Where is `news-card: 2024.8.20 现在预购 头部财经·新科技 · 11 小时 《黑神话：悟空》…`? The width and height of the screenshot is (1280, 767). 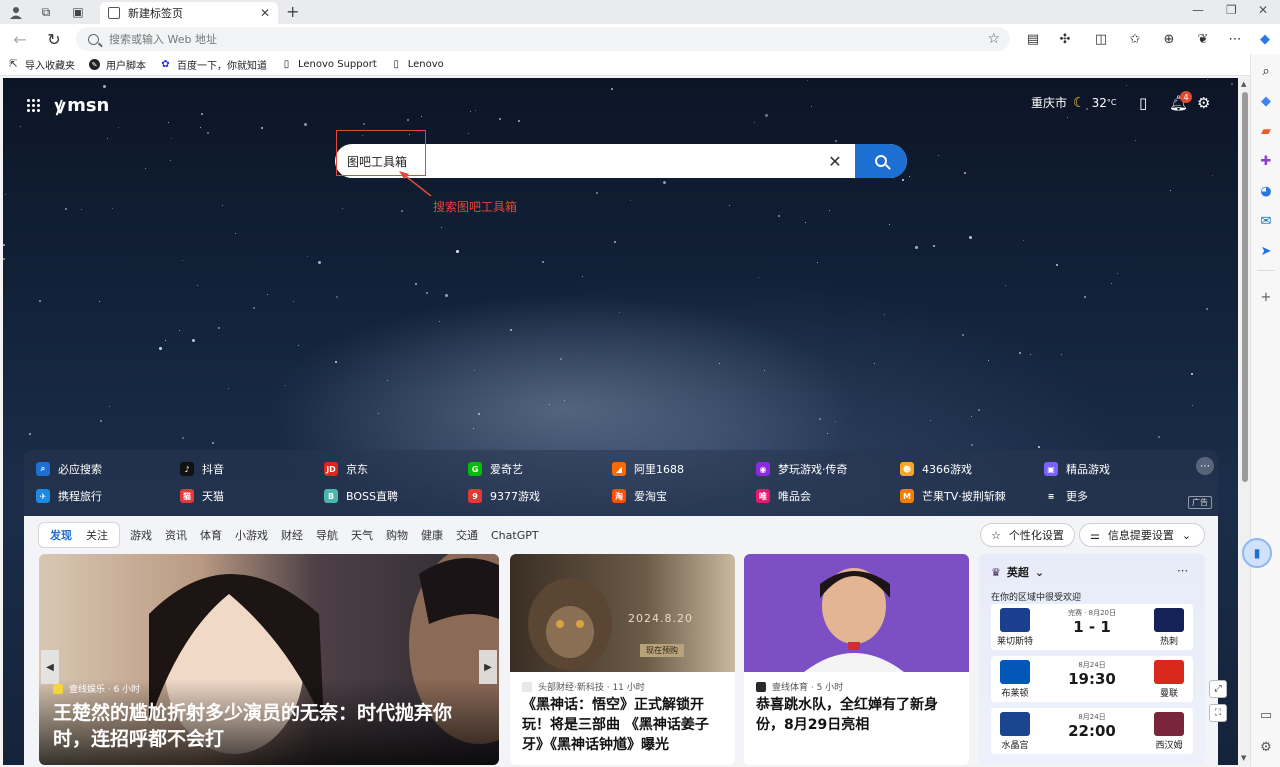
news-card: 2024.8.20 现在预购 头部财经·新科技 · 11 小时 《黑神话：悟空》… is located at coordinates (622, 659).